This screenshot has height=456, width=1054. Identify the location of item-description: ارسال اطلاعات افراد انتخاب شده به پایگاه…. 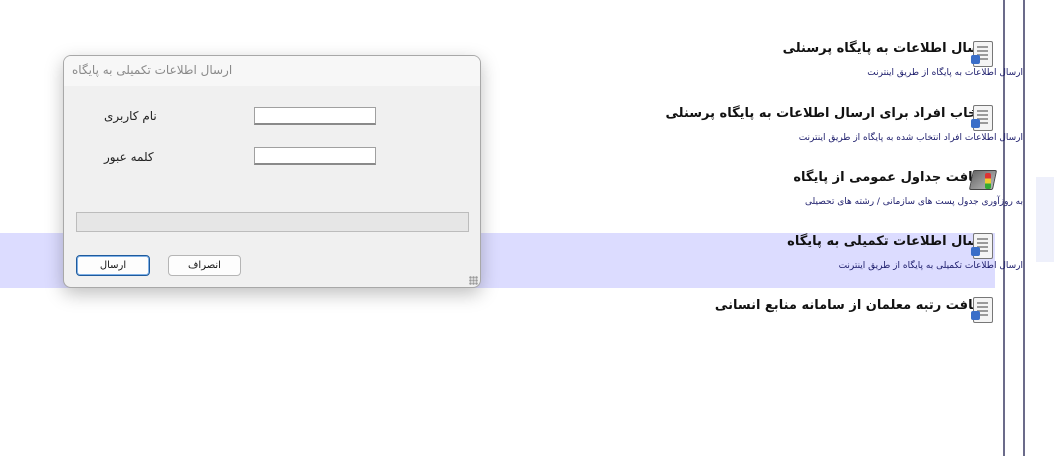
(910, 138).